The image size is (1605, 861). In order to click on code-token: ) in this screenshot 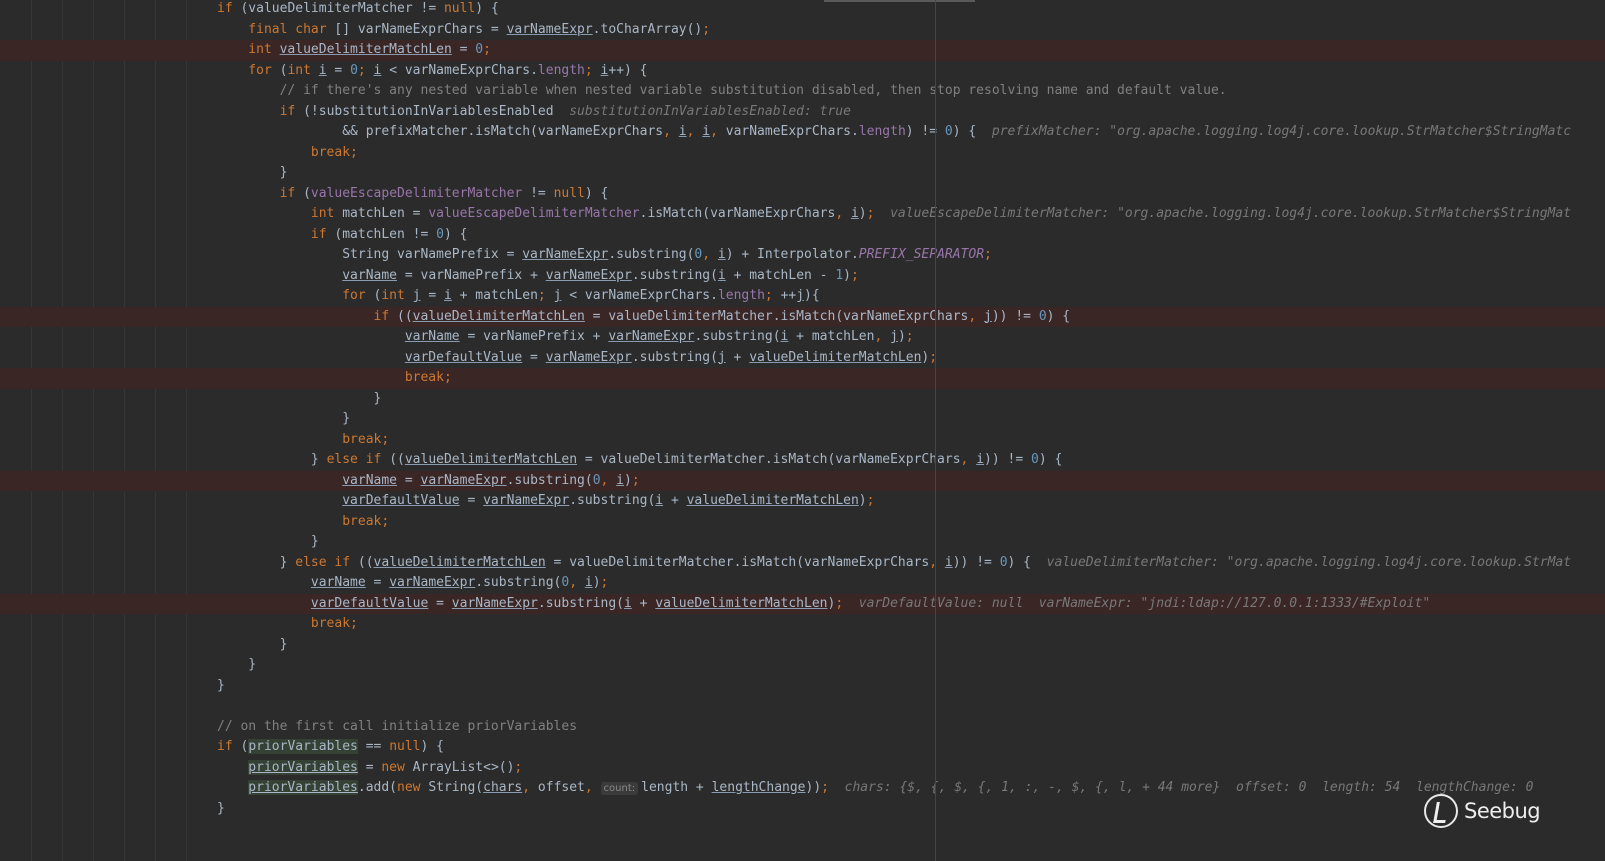, I will do `click(862, 500)`.